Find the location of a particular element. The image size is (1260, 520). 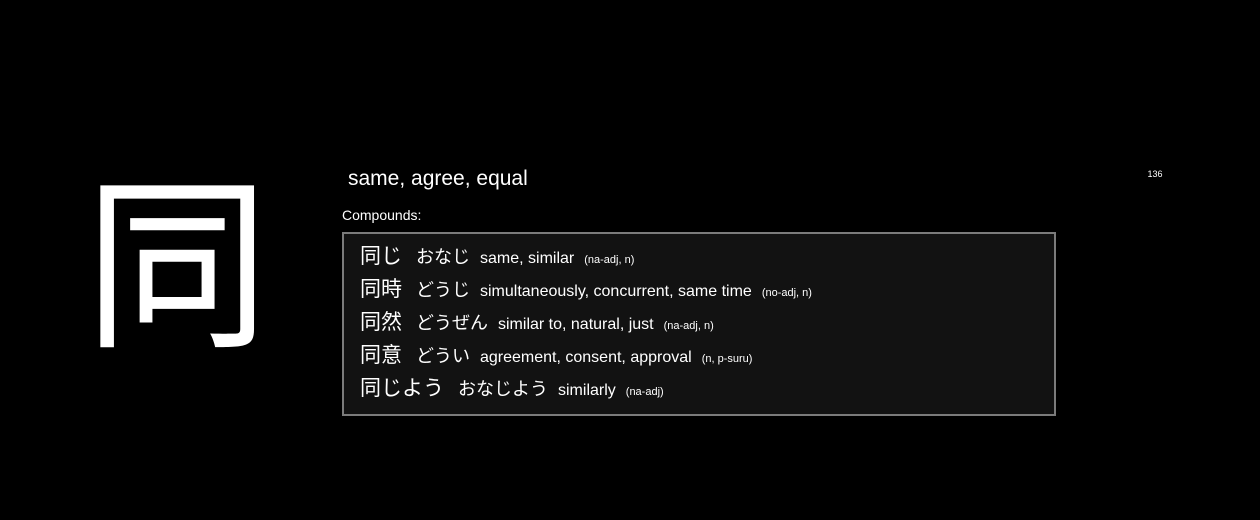

compound-word: 同じ is located at coordinates (381, 256).